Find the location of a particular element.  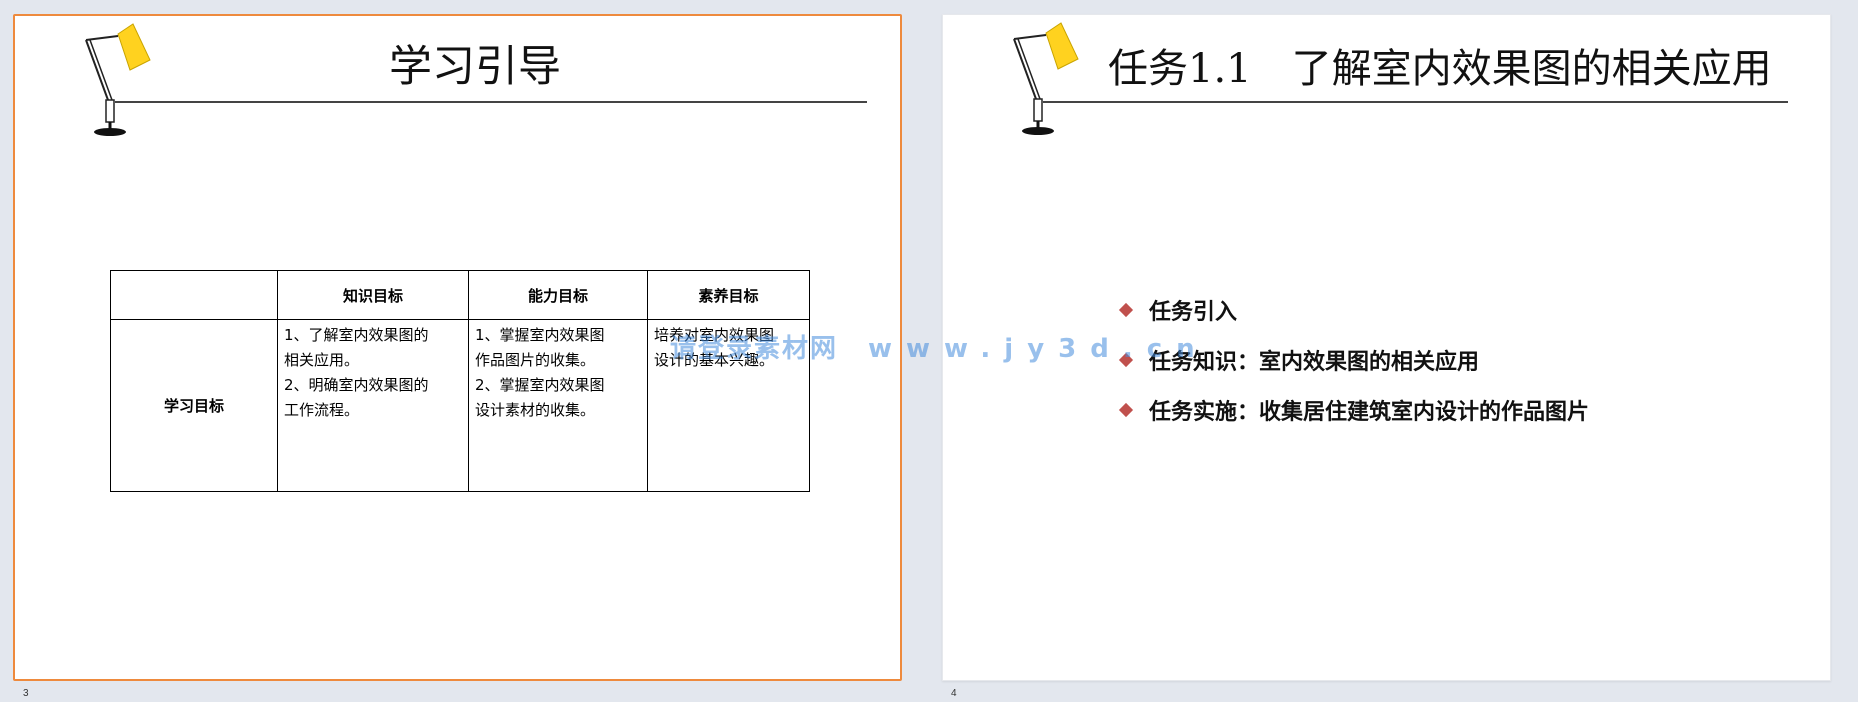

table-cell-ability: 1、掌握室内效果图 作品图片的收集。 2、掌握室内效果图 设计素材的收集。 is located at coordinates (558, 405).